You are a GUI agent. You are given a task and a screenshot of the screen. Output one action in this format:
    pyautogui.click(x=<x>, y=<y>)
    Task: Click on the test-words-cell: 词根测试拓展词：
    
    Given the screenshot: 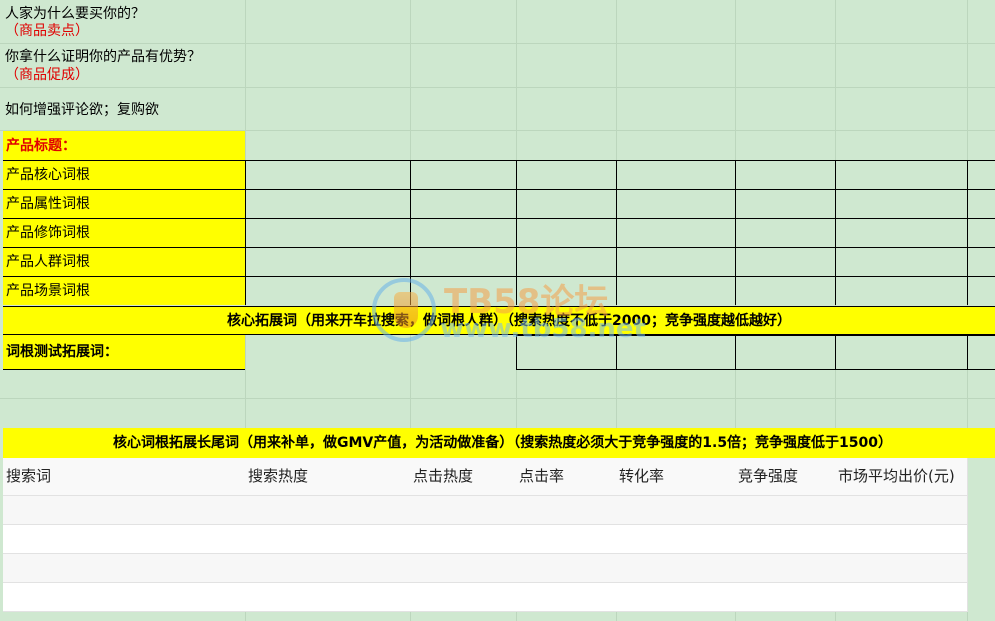 What is the action you would take?
    pyautogui.click(x=124, y=352)
    